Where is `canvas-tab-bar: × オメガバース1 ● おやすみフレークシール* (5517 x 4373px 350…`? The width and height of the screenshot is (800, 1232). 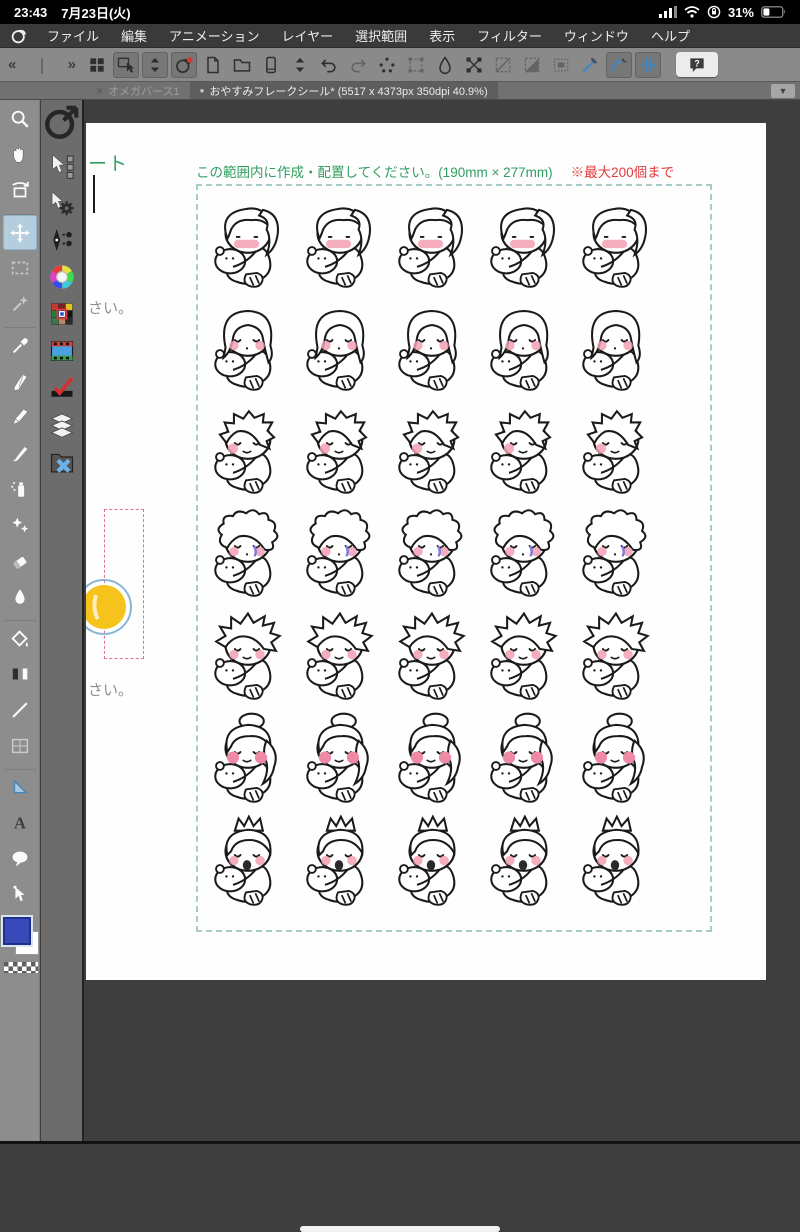
canvas-tab-bar: × オメガバース1 ● おやすみフレークシール* (5517 x 4373px 350… is located at coordinates (400, 91).